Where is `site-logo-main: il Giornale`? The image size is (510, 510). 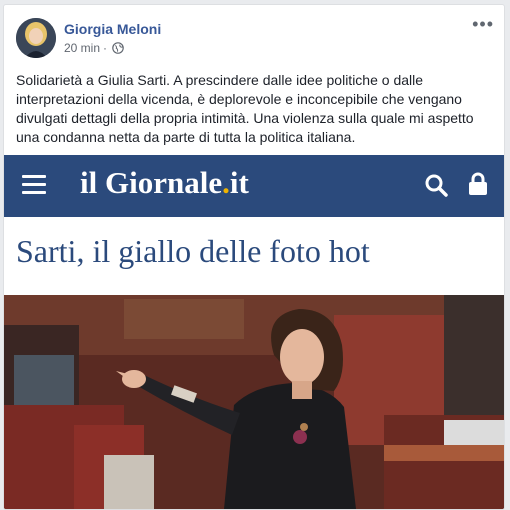
site-logo-main: il Giornale is located at coordinates (151, 182).